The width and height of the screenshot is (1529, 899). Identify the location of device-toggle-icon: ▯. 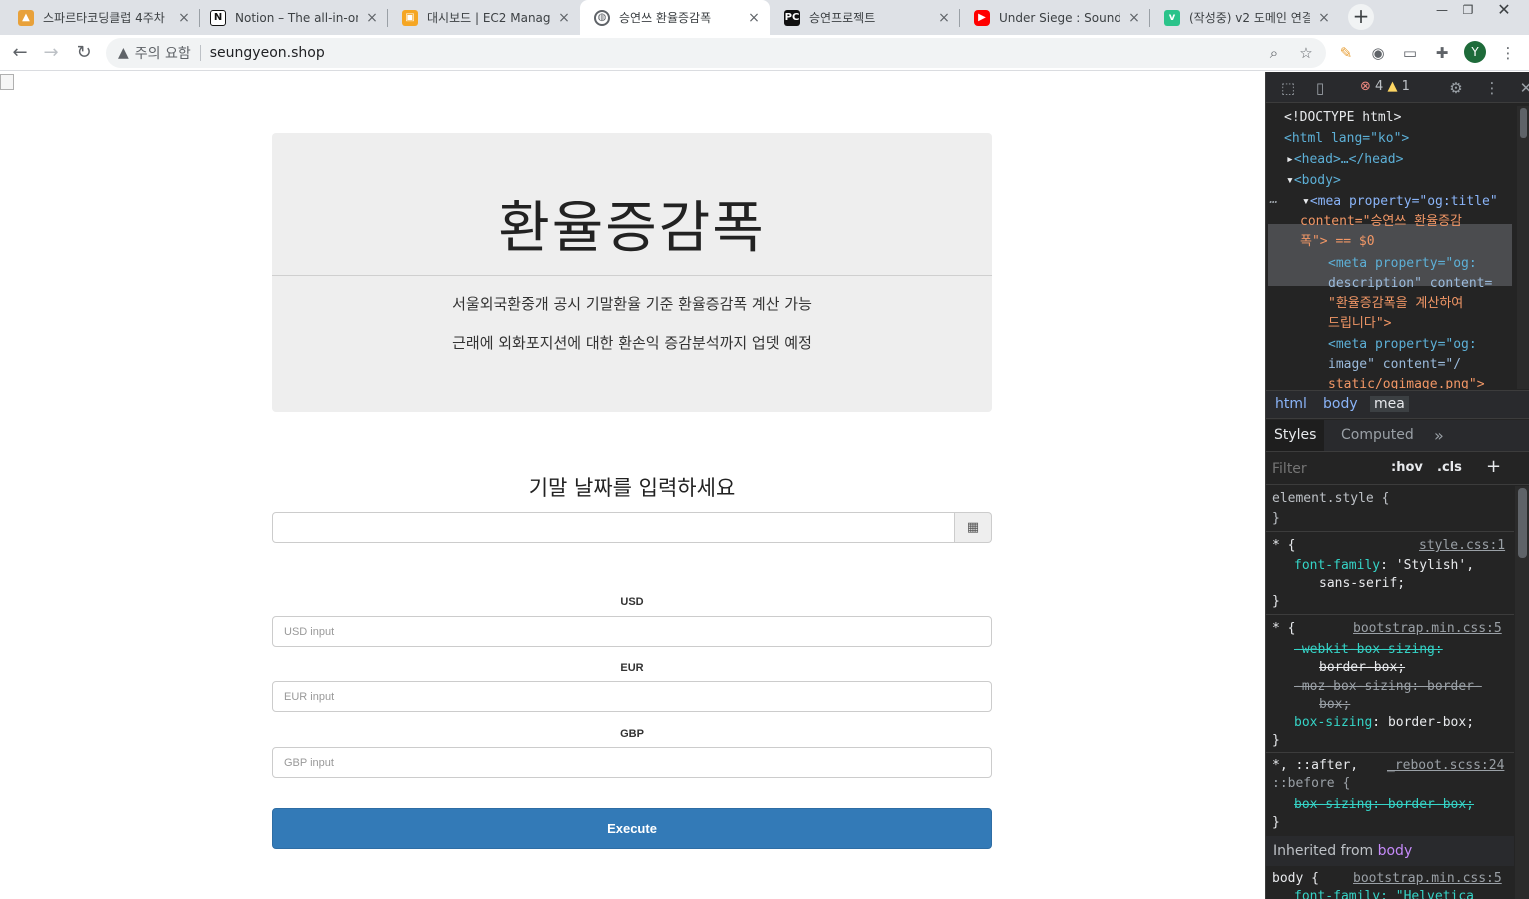
(1320, 88).